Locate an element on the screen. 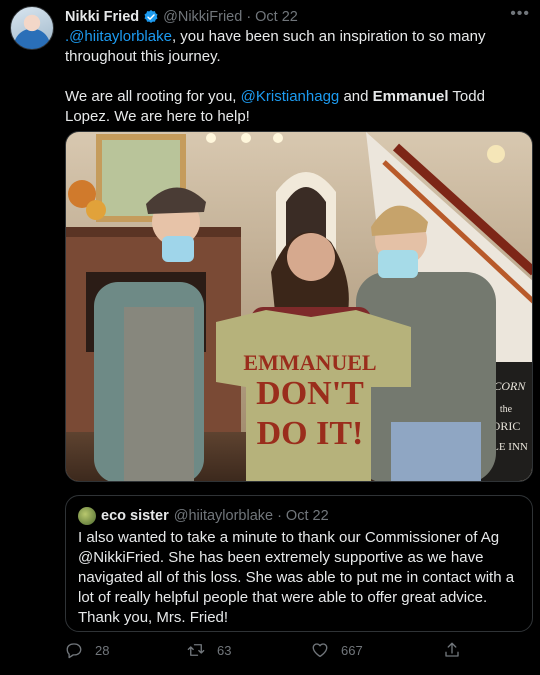 The image size is (540, 675). share-button is located at coordinates (458, 650).